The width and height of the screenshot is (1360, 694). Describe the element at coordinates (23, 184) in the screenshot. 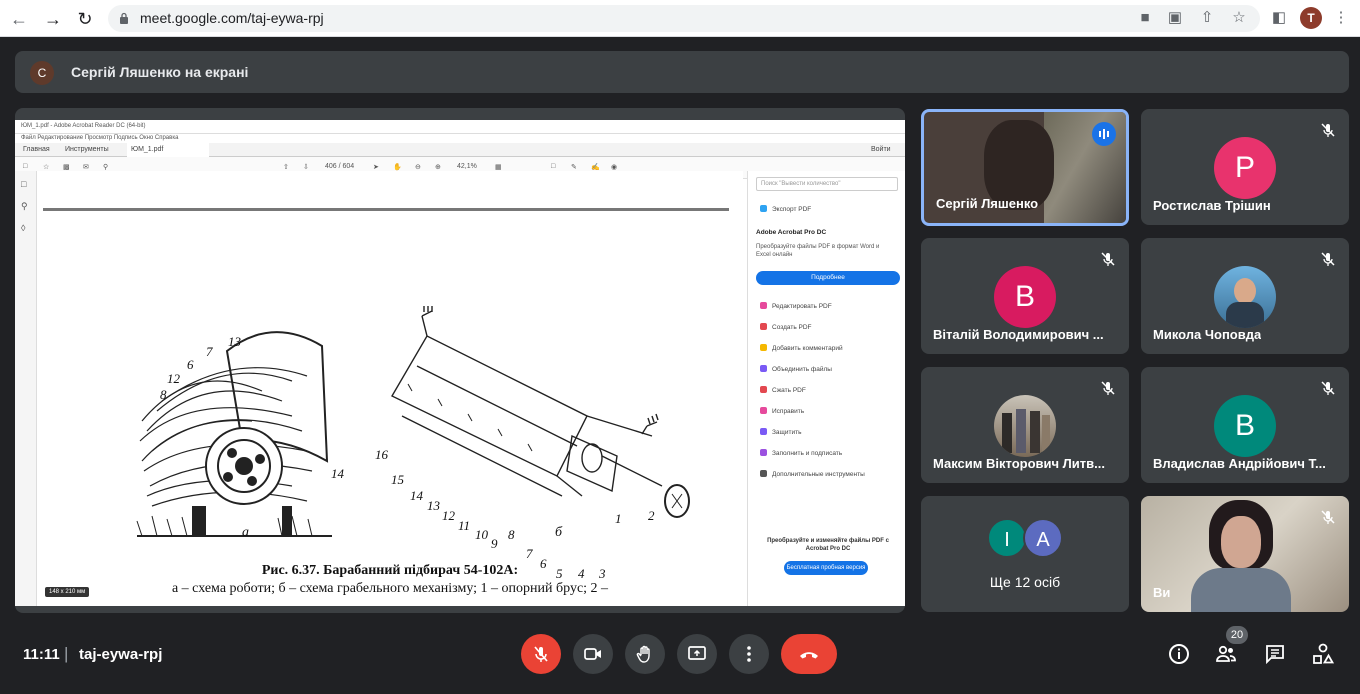

I see `pages-icon: □` at that location.